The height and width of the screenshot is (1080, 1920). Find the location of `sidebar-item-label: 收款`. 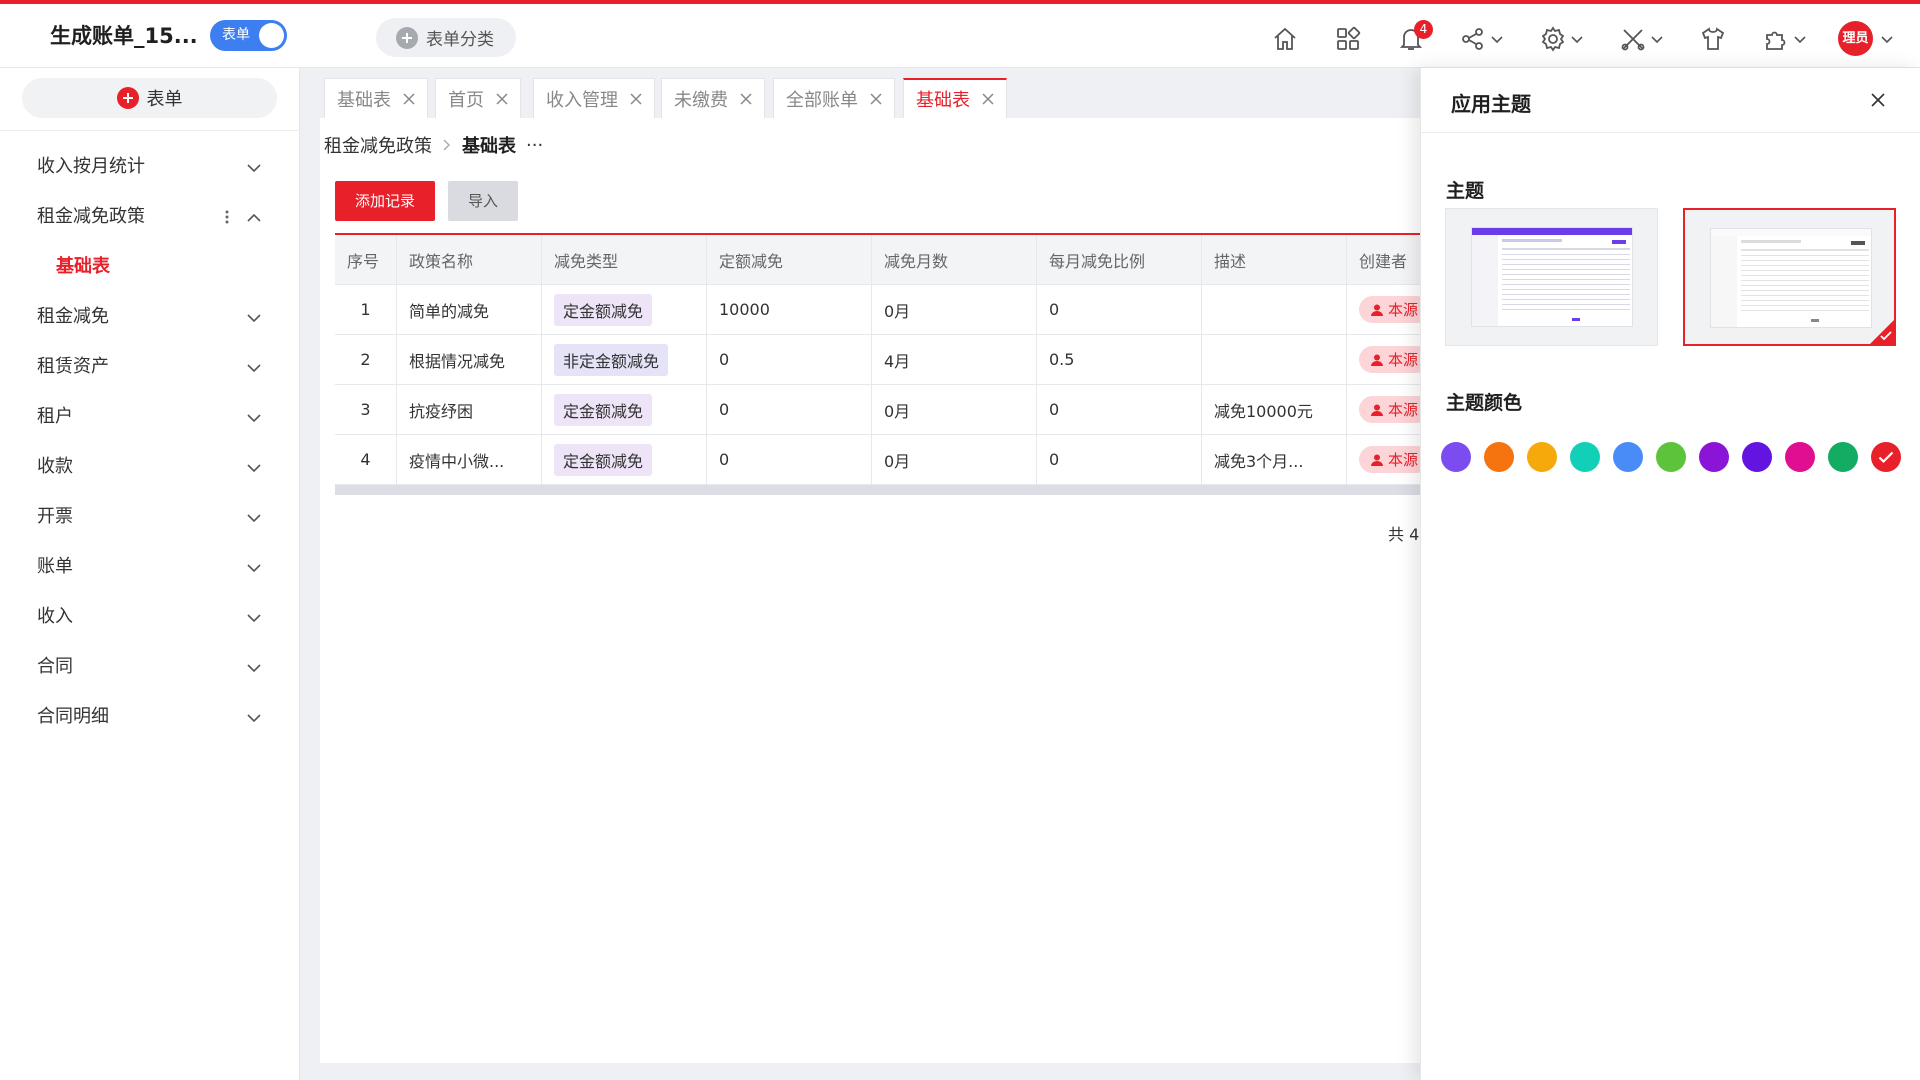

sidebar-item-label: 收款 is located at coordinates (55, 466).